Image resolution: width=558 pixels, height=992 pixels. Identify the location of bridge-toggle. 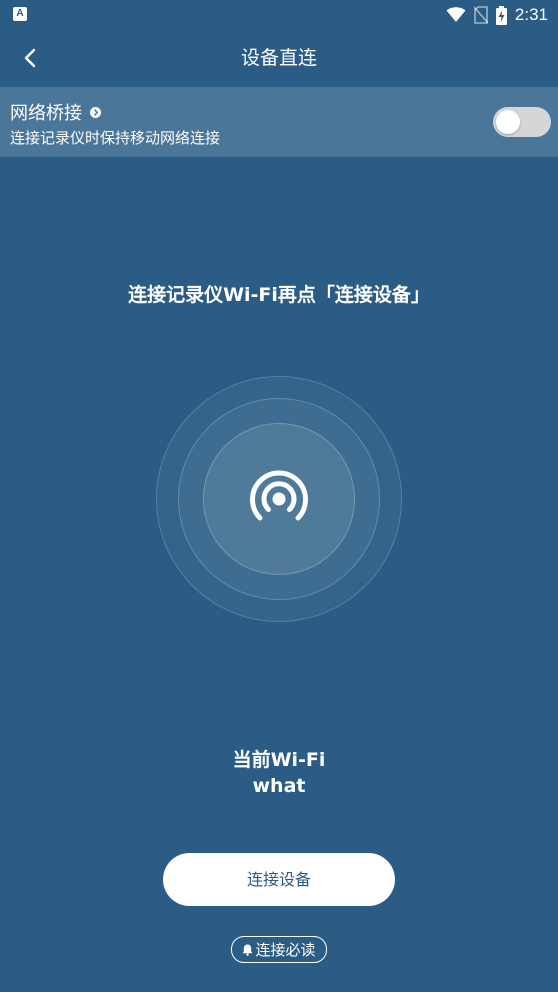
(522, 122).